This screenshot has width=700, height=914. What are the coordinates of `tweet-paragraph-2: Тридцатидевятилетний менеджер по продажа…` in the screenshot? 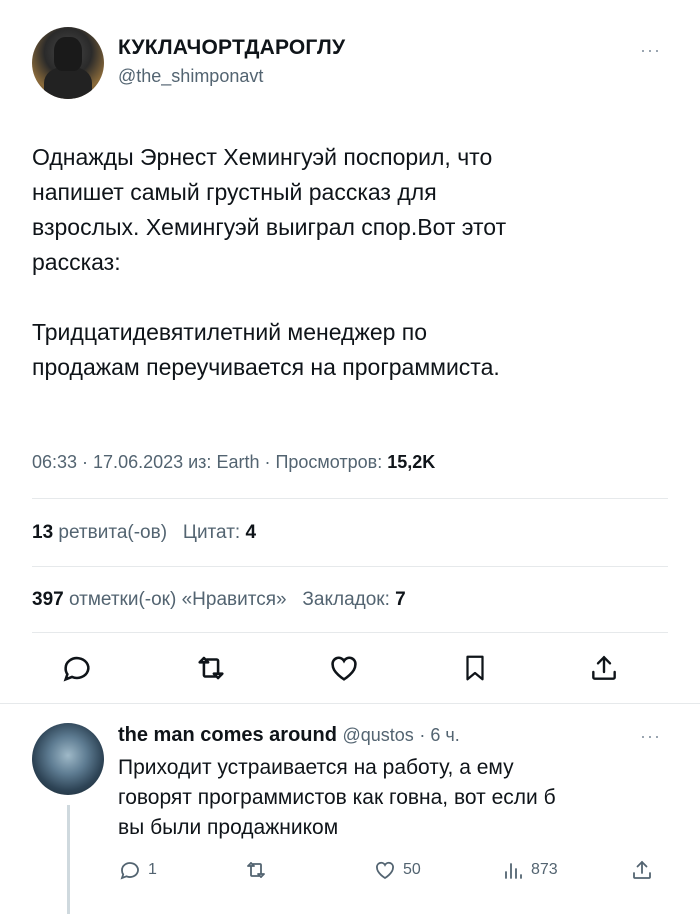 It's located at (266, 349).